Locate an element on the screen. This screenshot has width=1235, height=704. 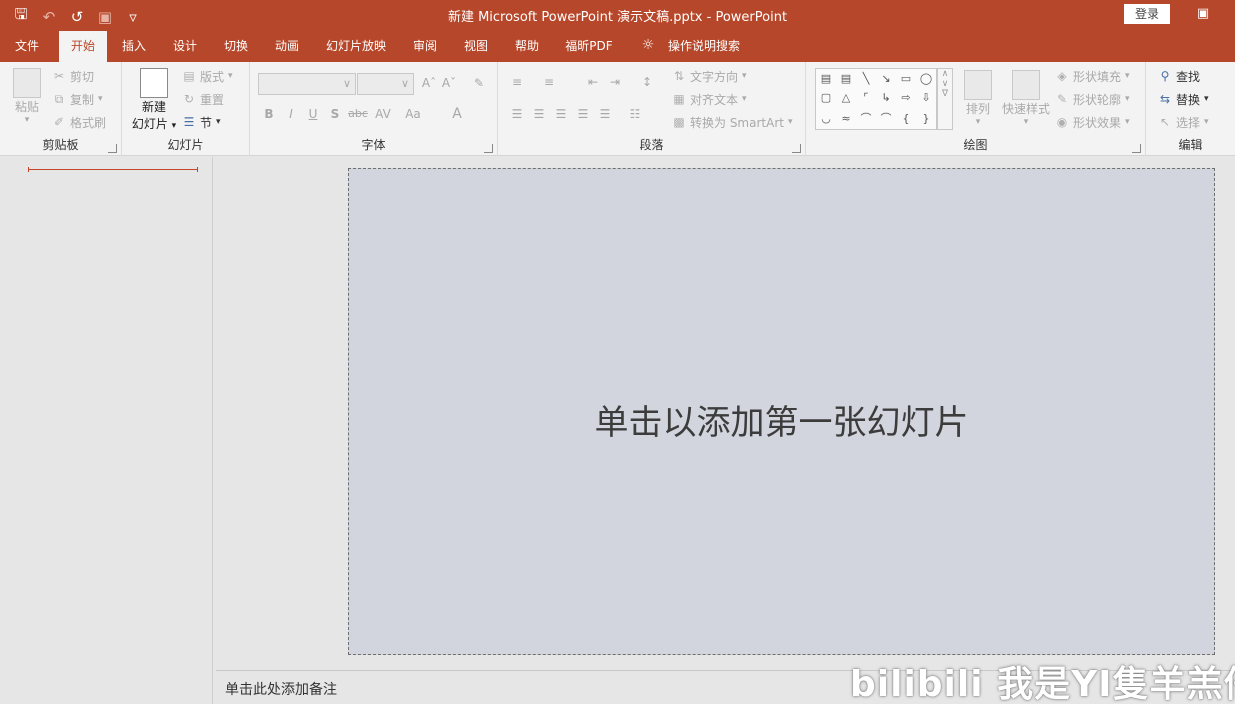
shapes-scroll: ∧ ∨ ∇ is located at coordinates (945, 99).